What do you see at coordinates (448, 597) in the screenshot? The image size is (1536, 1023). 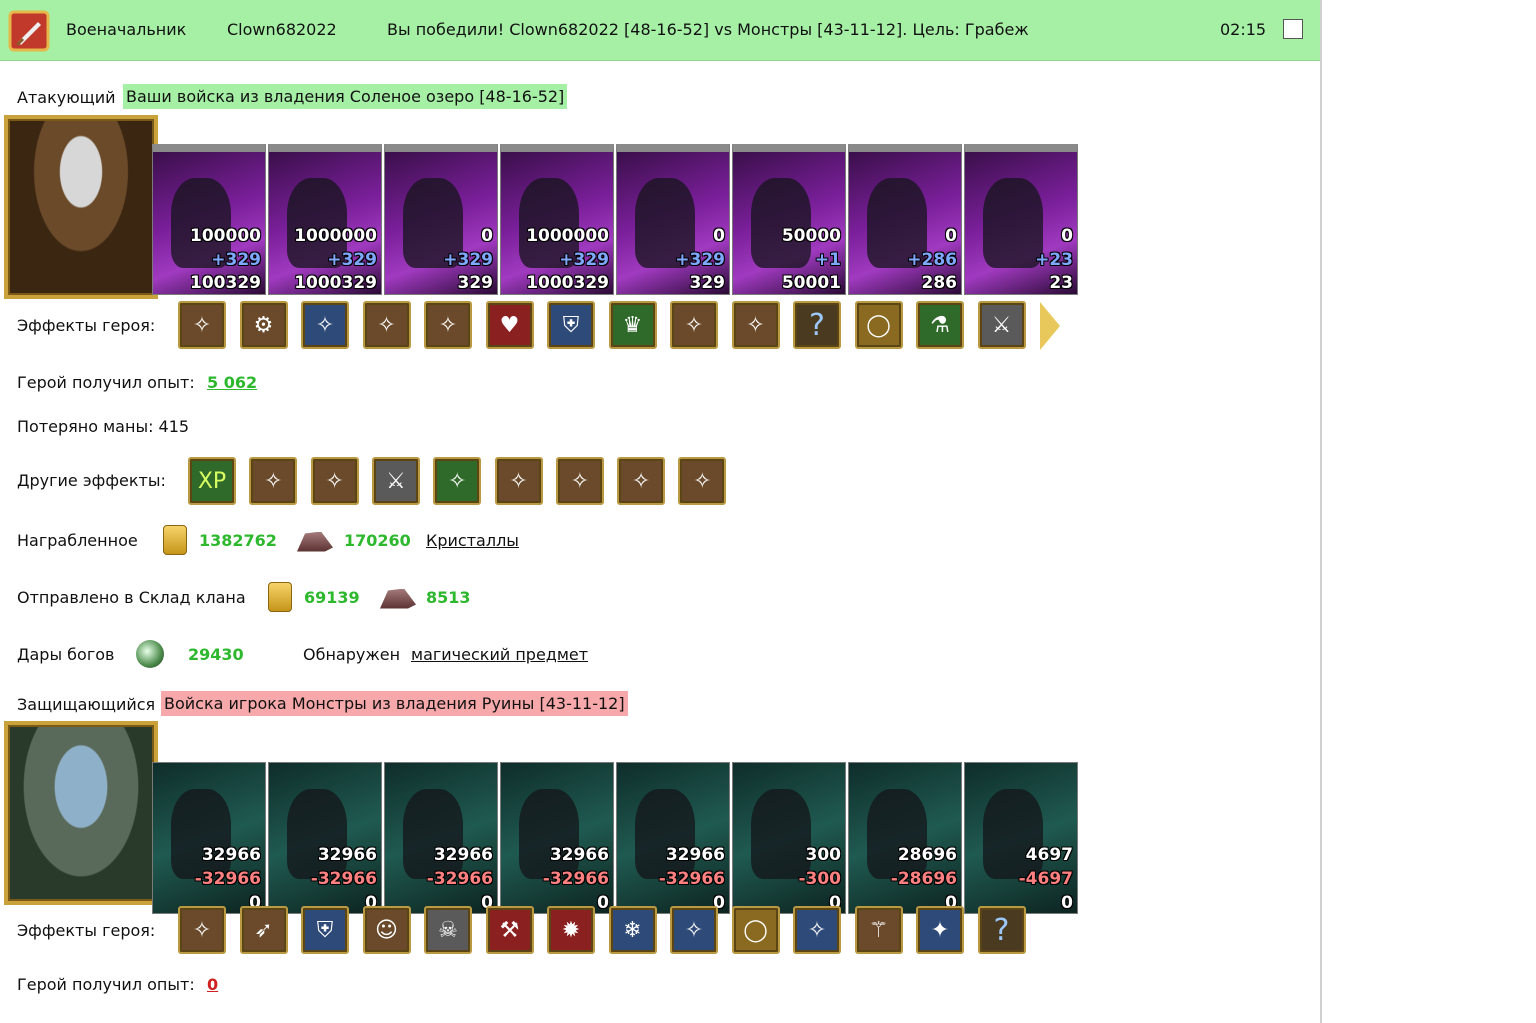 I see `clan-ore: 8513` at bounding box center [448, 597].